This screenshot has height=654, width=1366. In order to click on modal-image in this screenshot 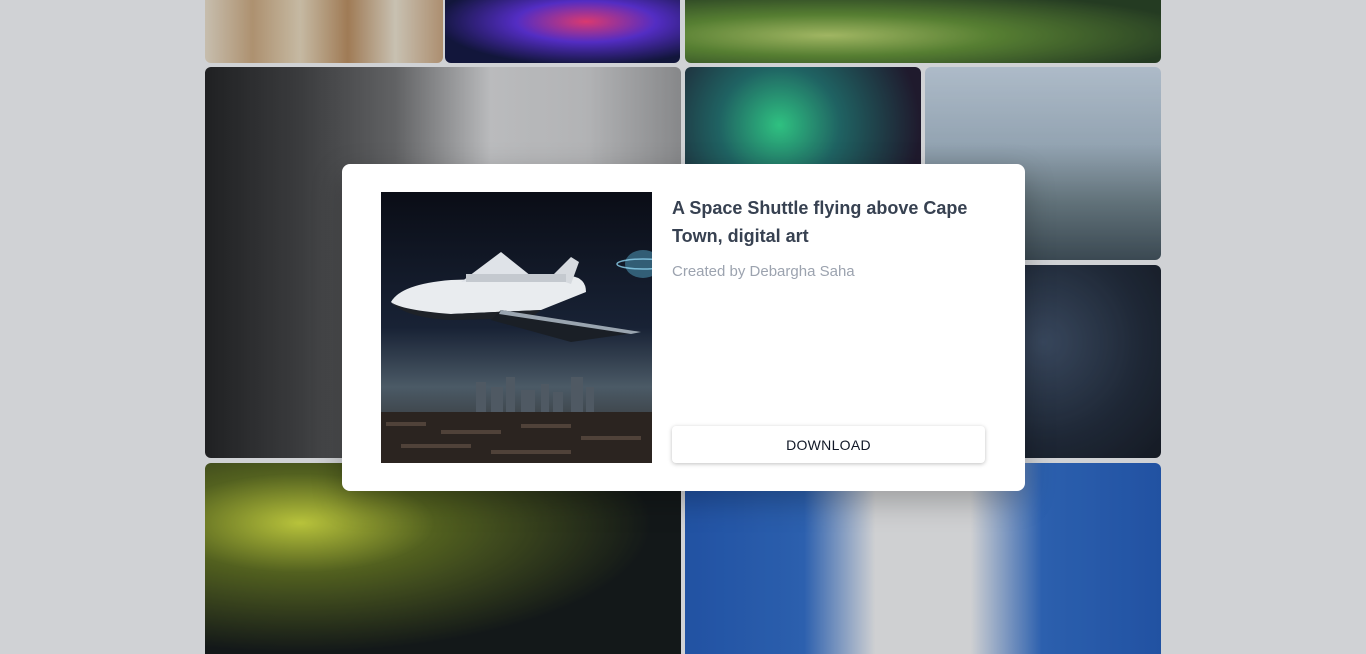, I will do `click(516, 327)`.